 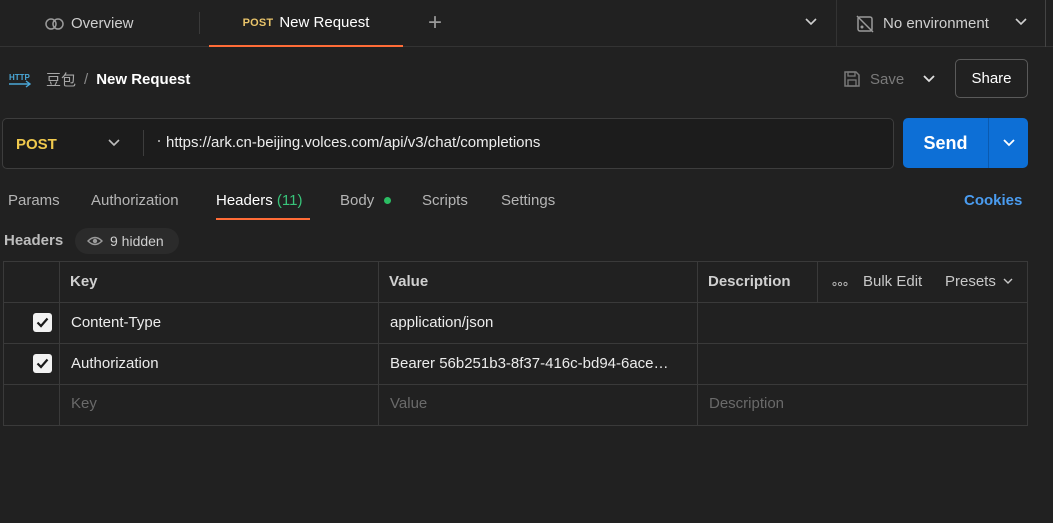 I want to click on column-header-value: Value, so click(x=409, y=281).